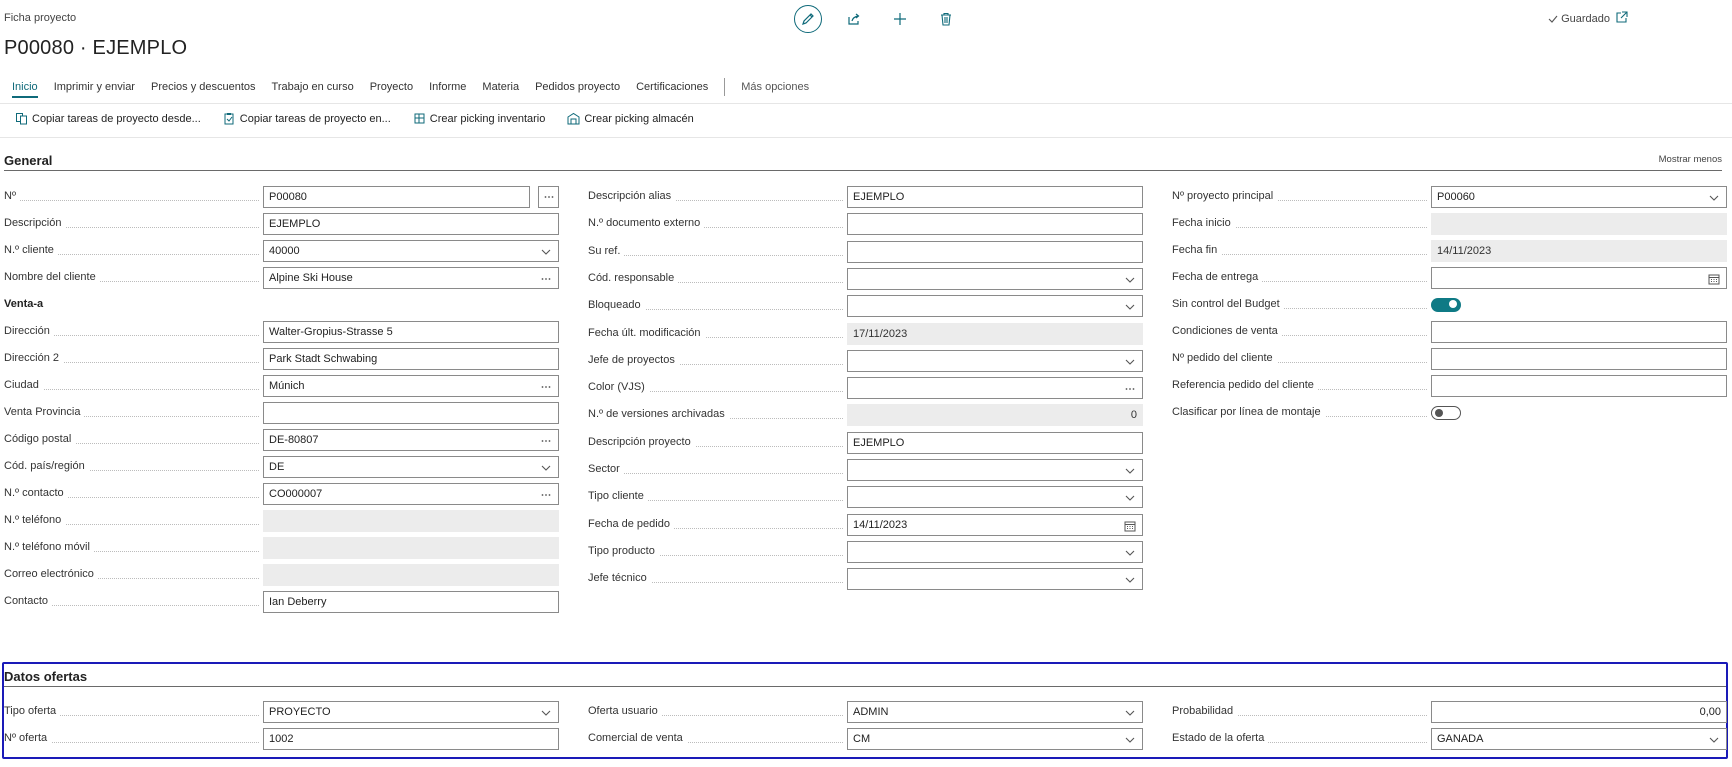 Image resolution: width=1732 pixels, height=767 pixels. I want to click on select-tipo-cliente, so click(995, 497).